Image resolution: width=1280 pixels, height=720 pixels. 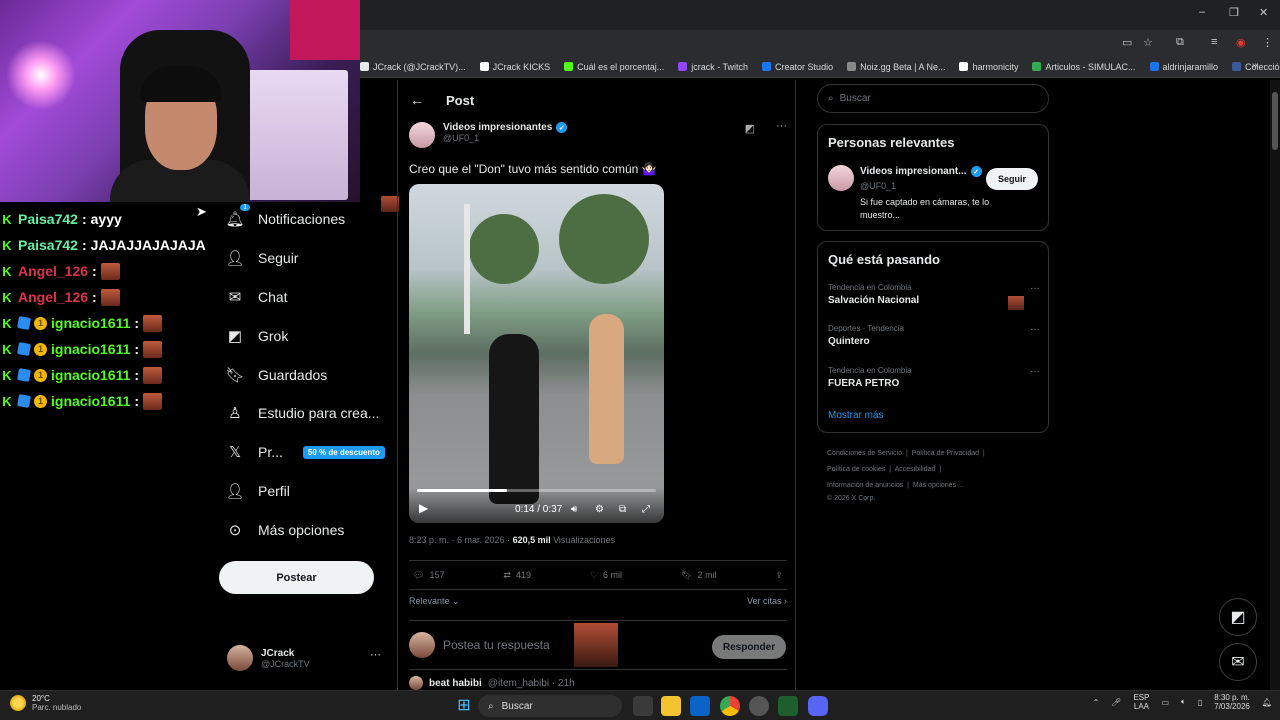 I want to click on language-indicator: ESP LAA, so click(x=1141, y=702).